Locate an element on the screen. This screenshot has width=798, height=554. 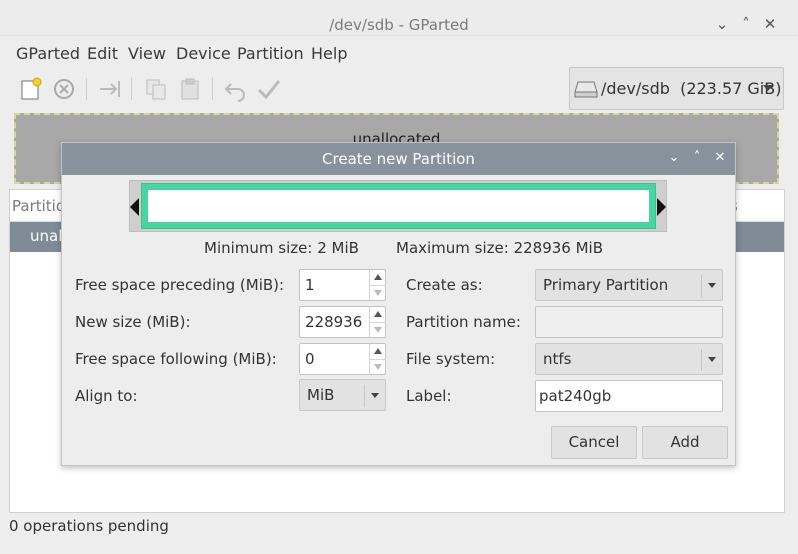
free-preceding-value: 1 is located at coordinates (310, 285).